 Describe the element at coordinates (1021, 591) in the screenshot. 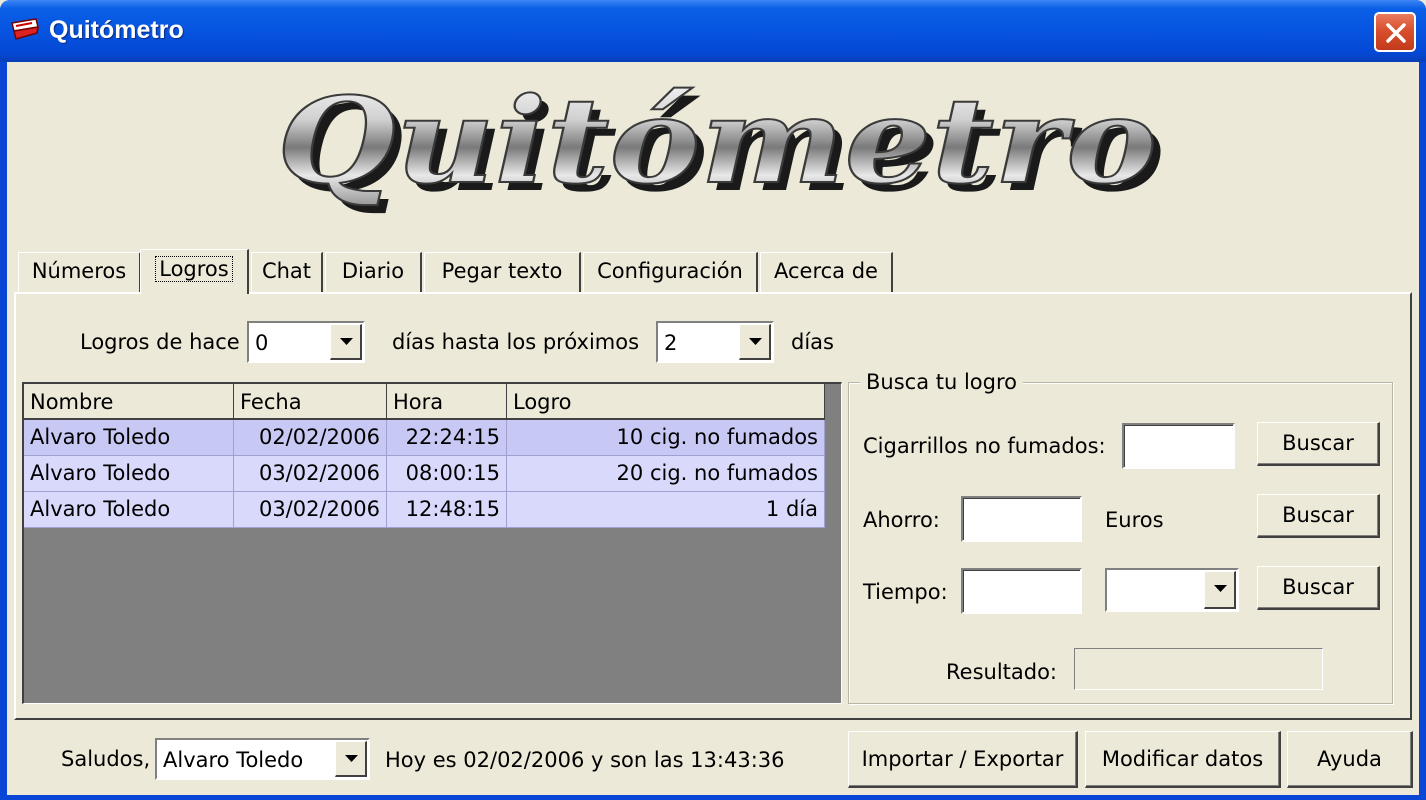

I see `time-input` at that location.